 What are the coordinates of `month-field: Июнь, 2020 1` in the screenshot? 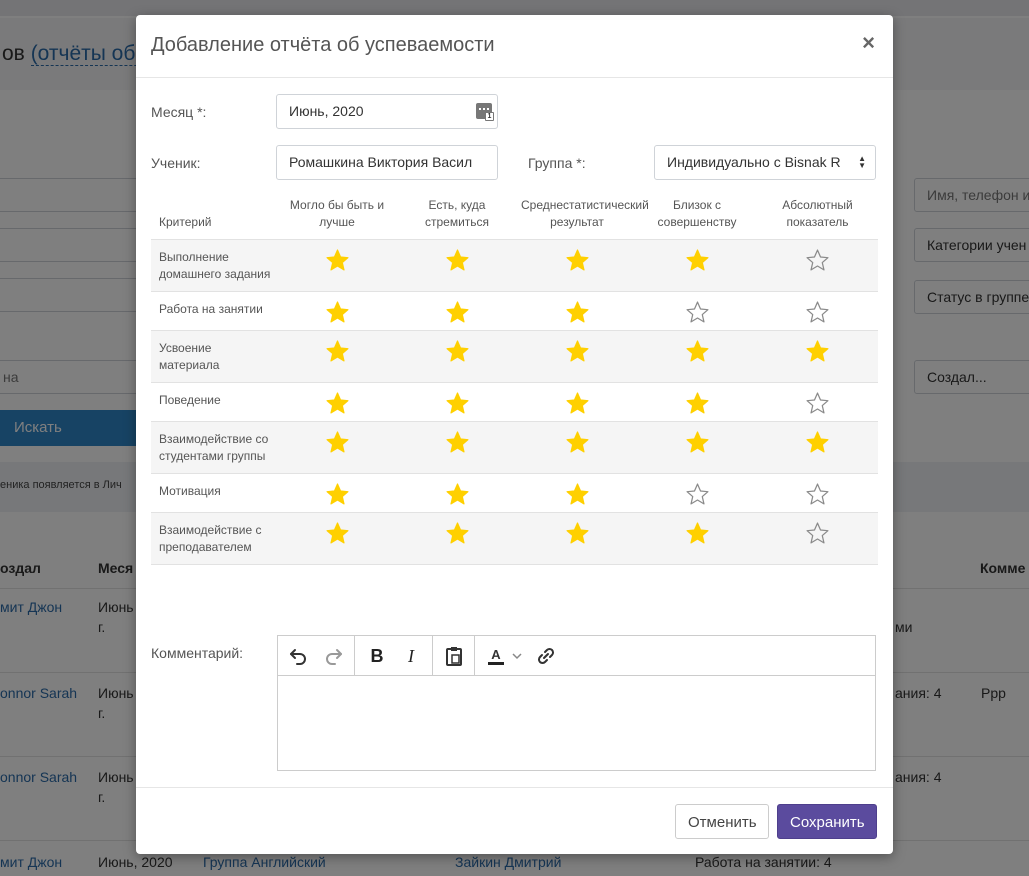 It's located at (387, 111).